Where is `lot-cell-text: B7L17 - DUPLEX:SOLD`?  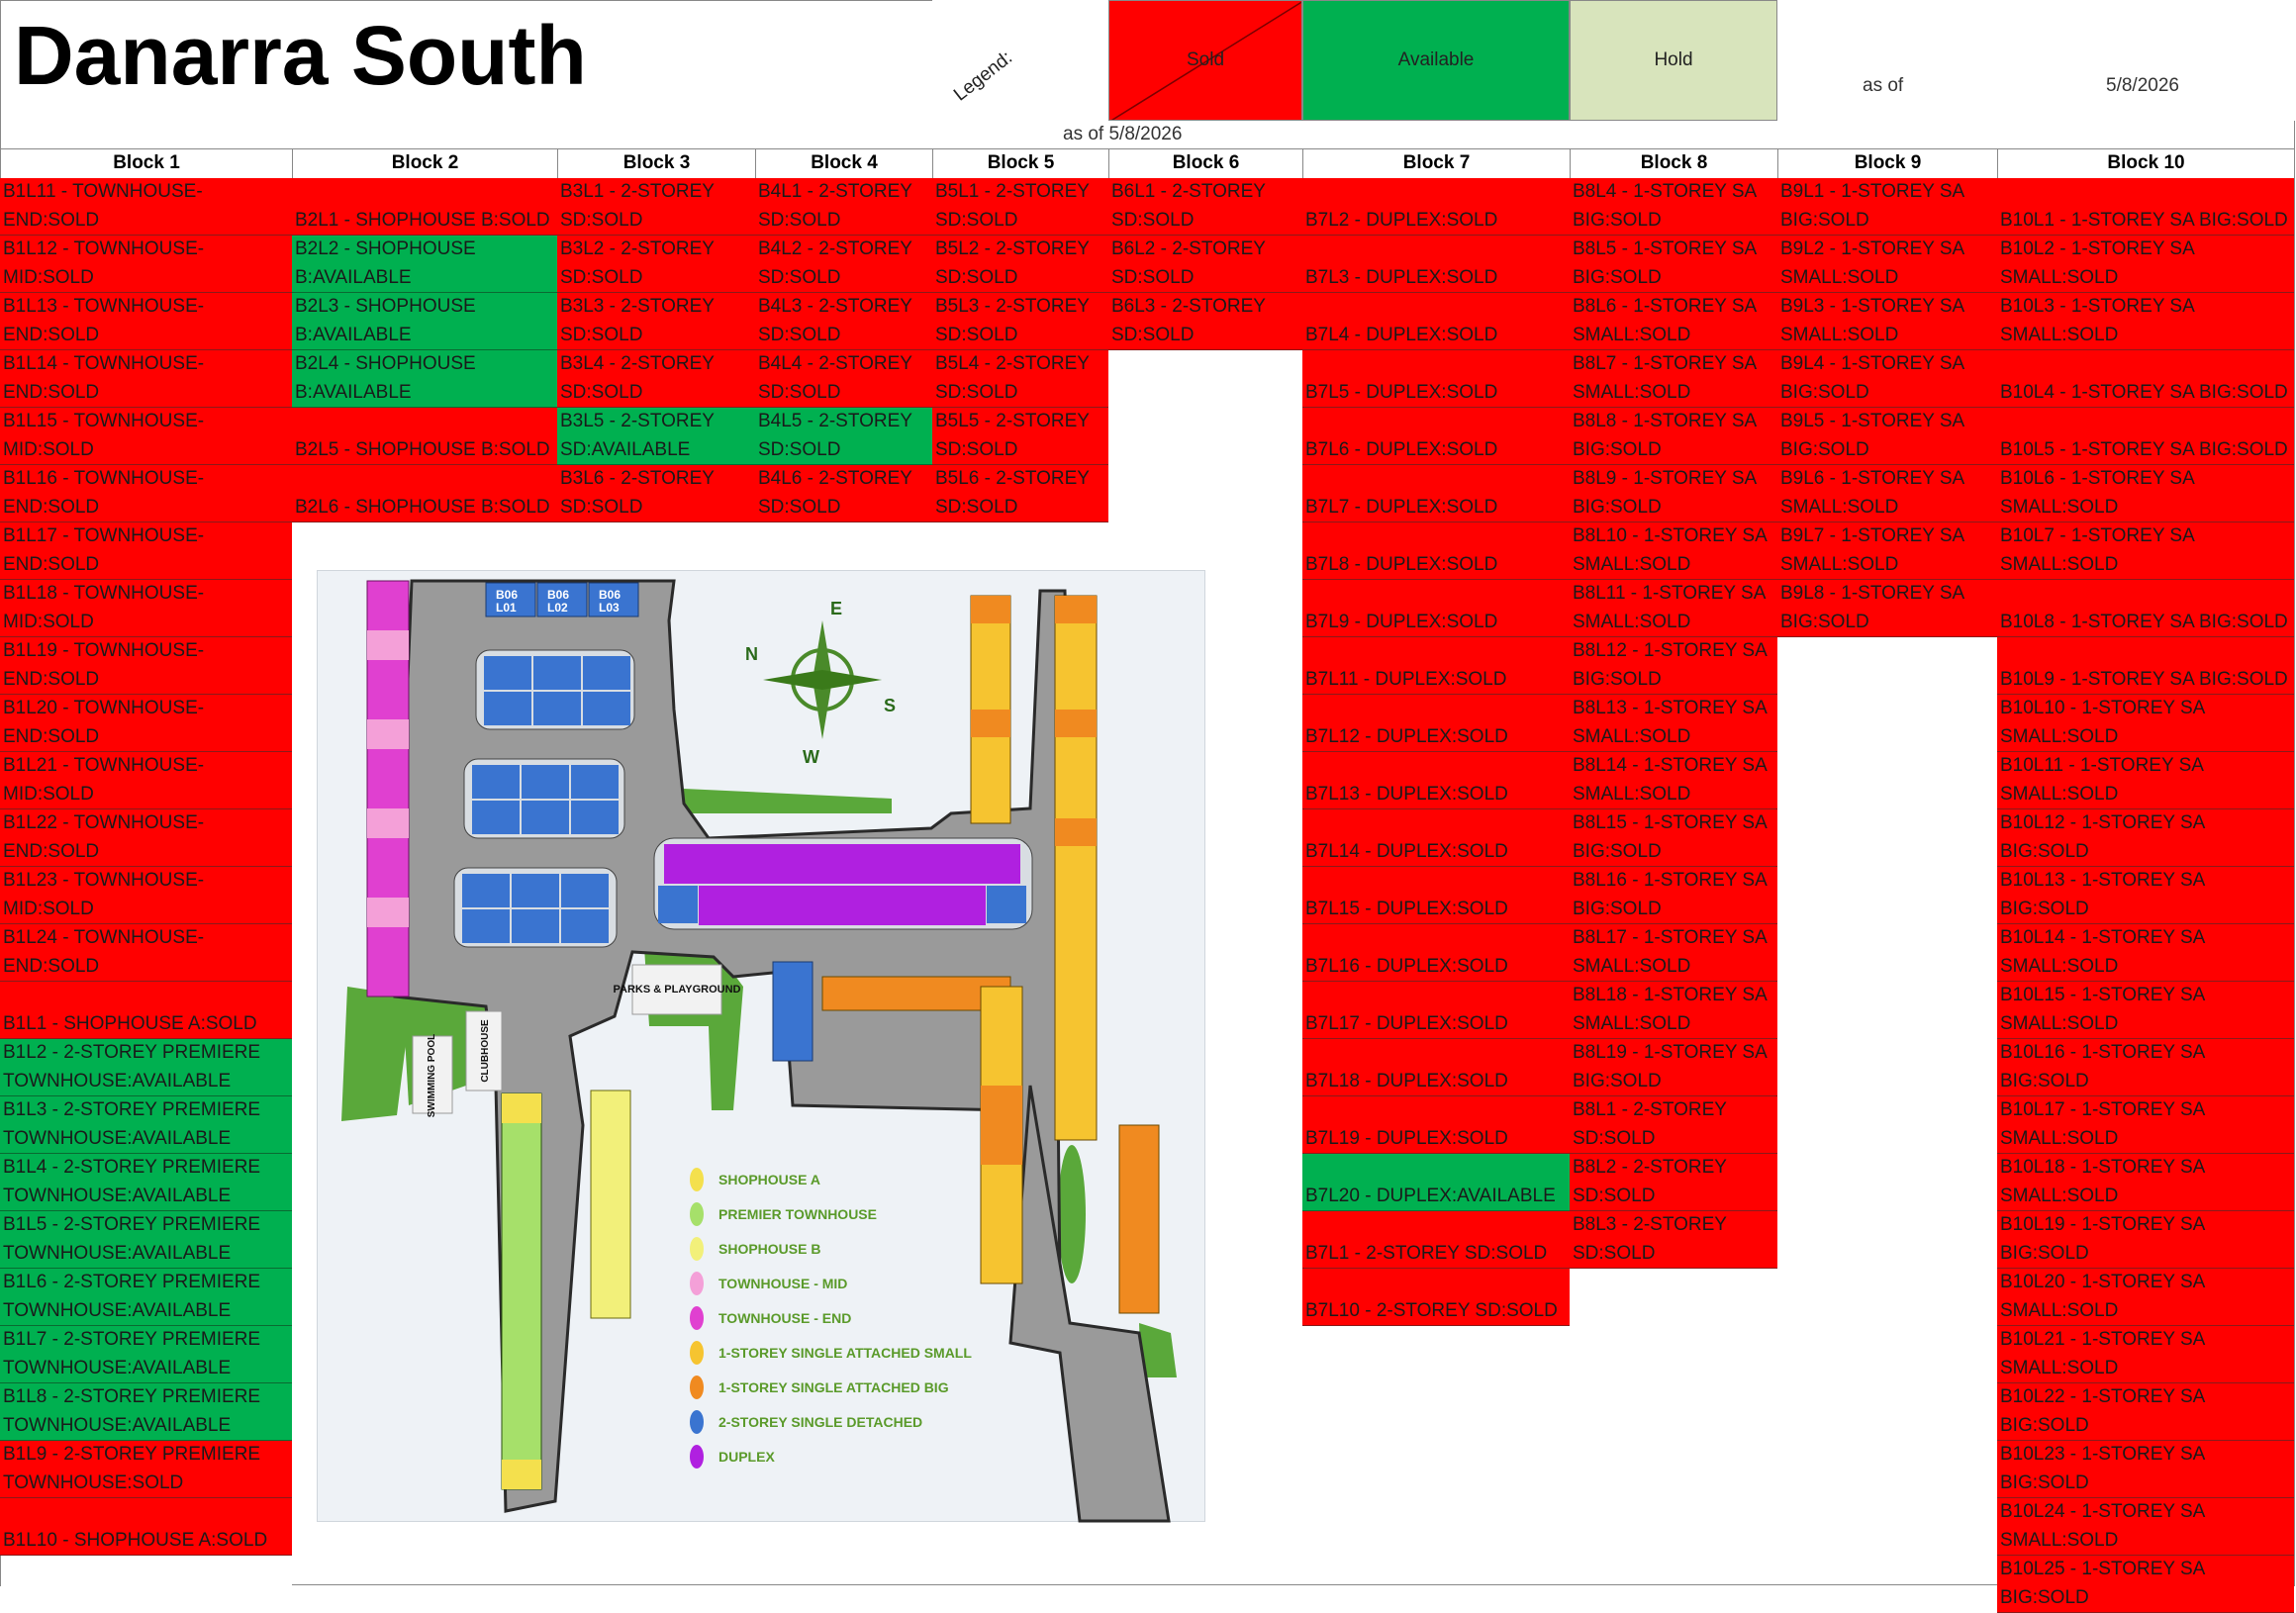 lot-cell-text: B7L17 - DUPLEX:SOLD is located at coordinates (1406, 1023).